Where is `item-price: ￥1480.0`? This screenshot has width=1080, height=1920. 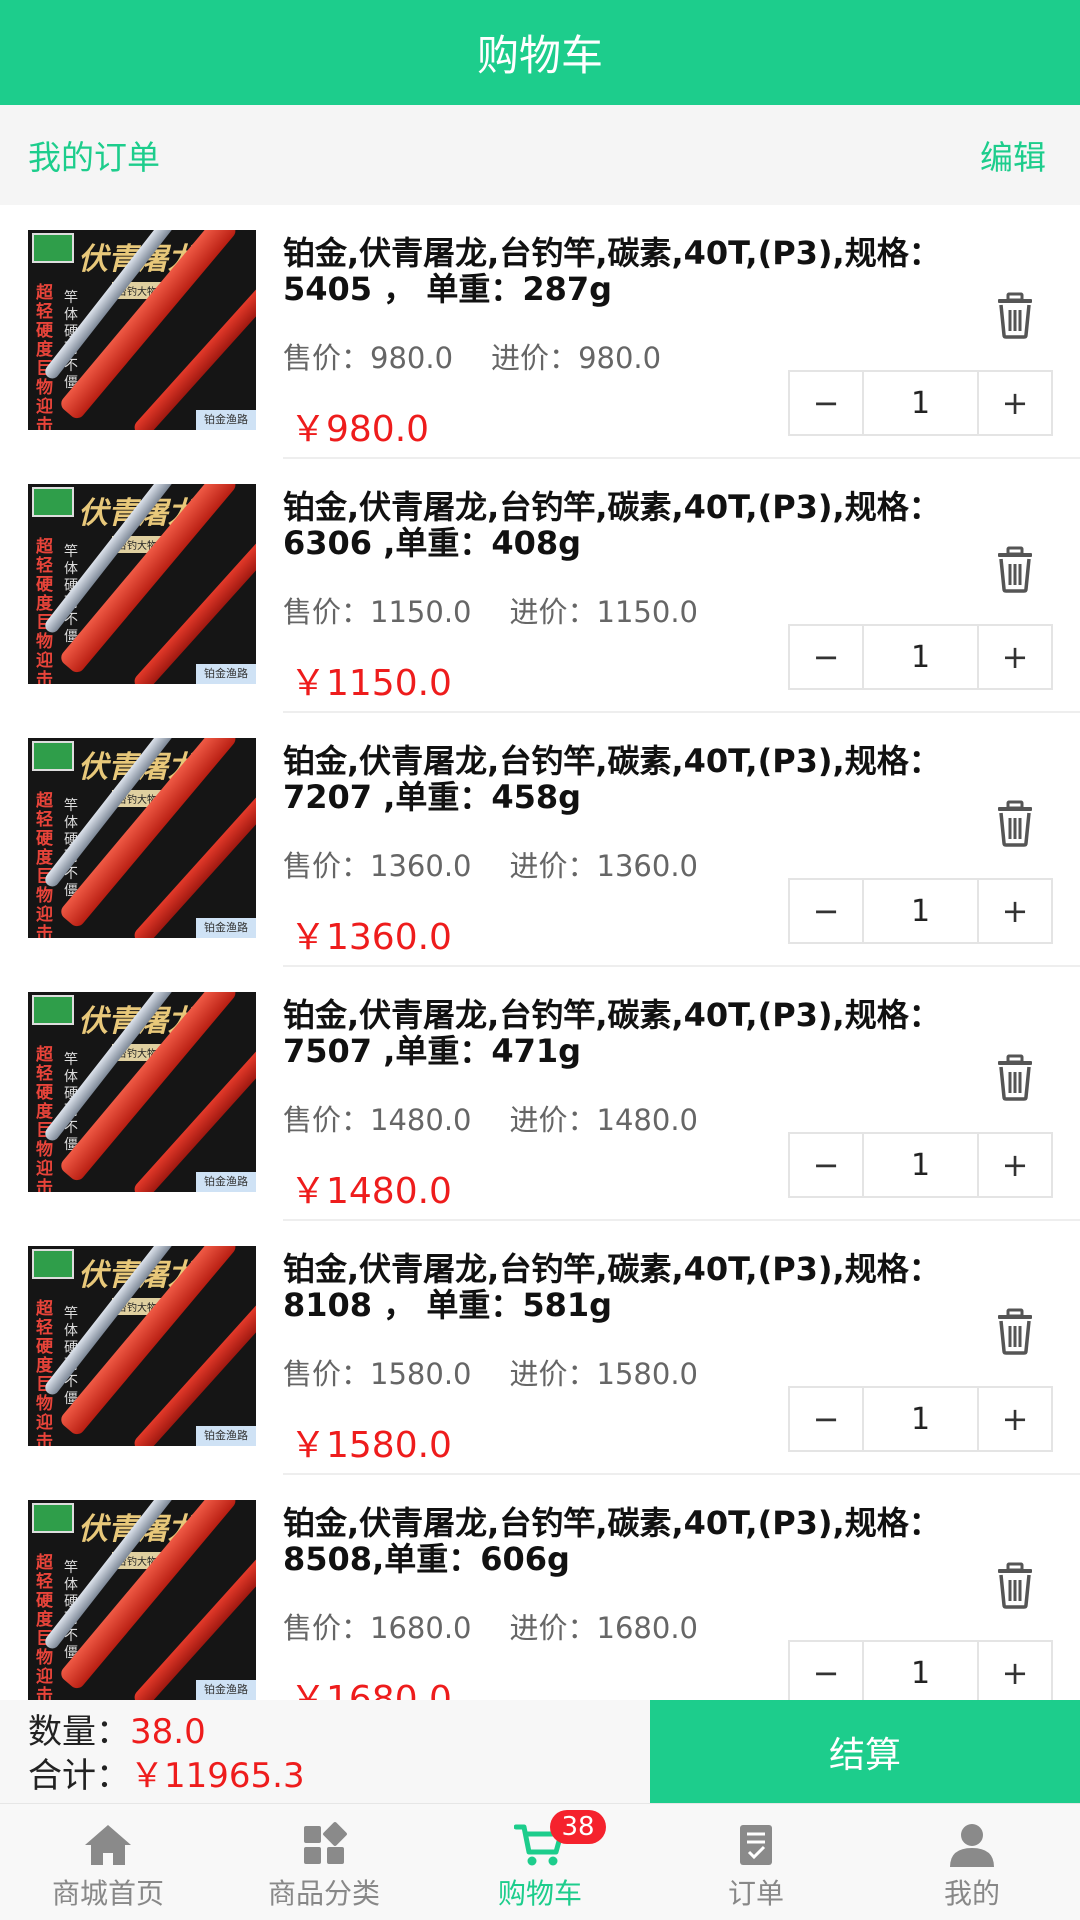
item-price: ￥1480.0 is located at coordinates (371, 1191).